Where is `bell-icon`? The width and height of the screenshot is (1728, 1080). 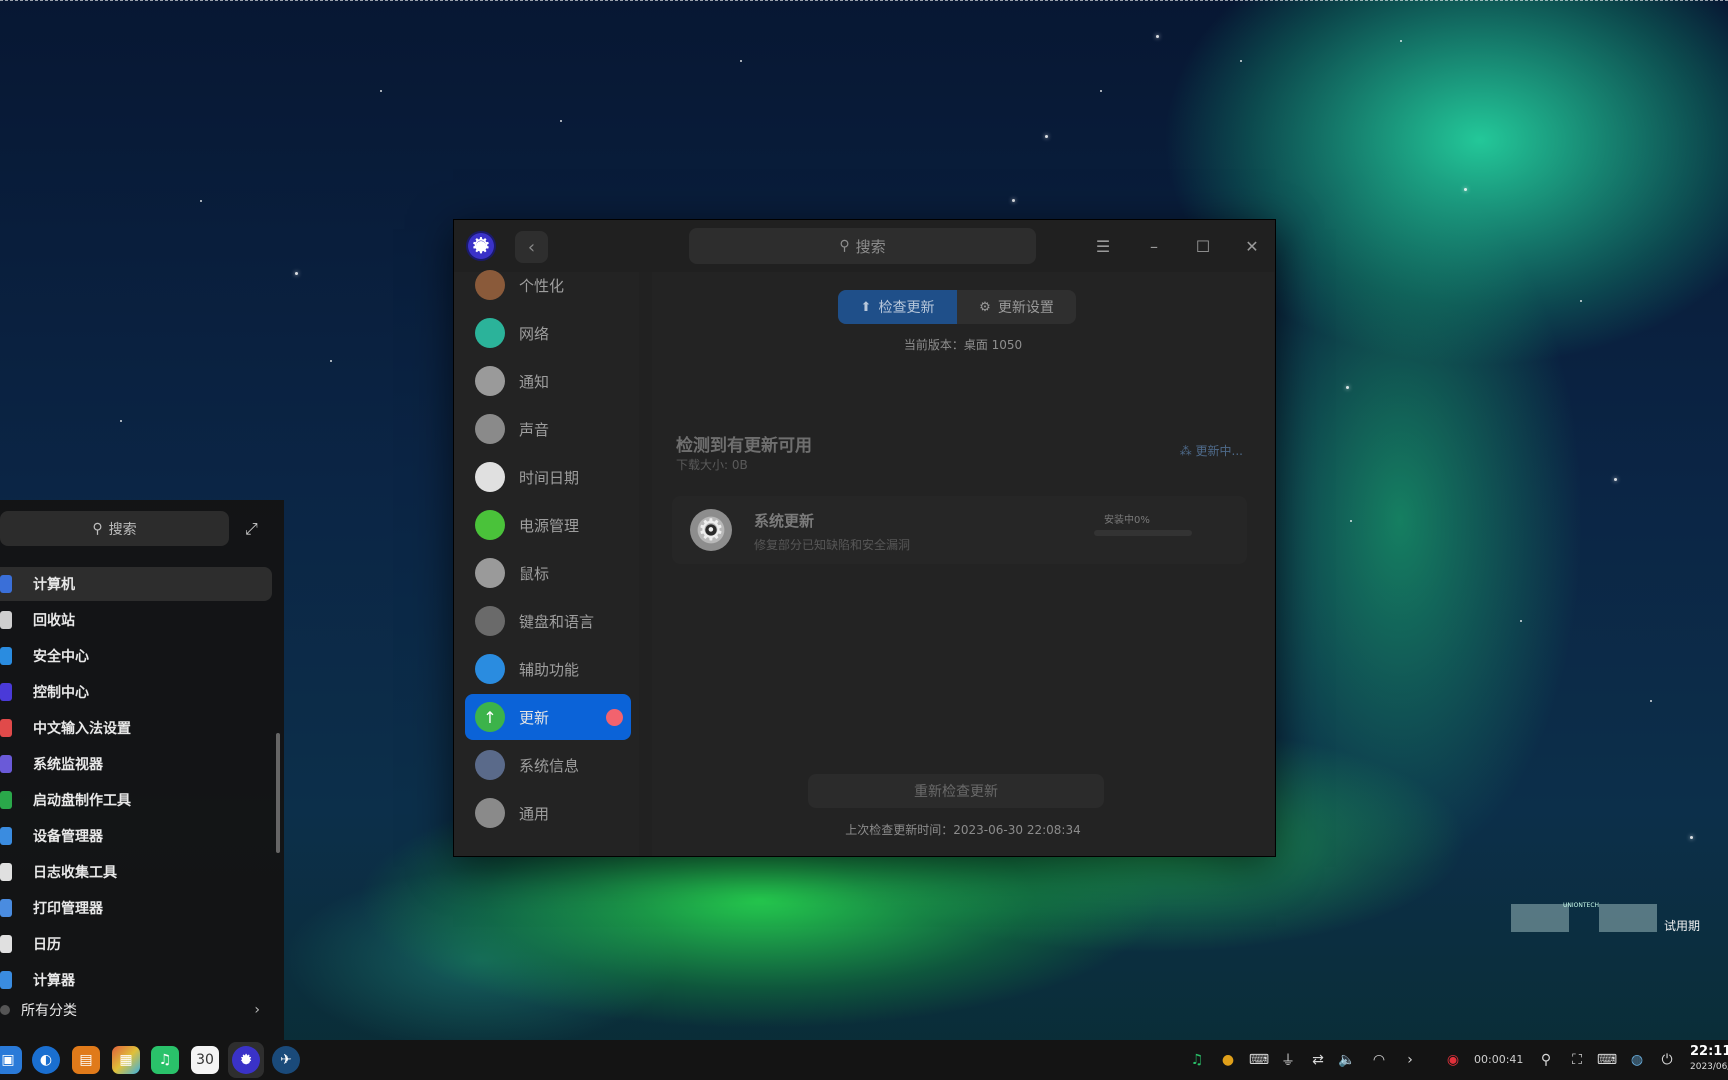
bell-icon is located at coordinates (490, 381).